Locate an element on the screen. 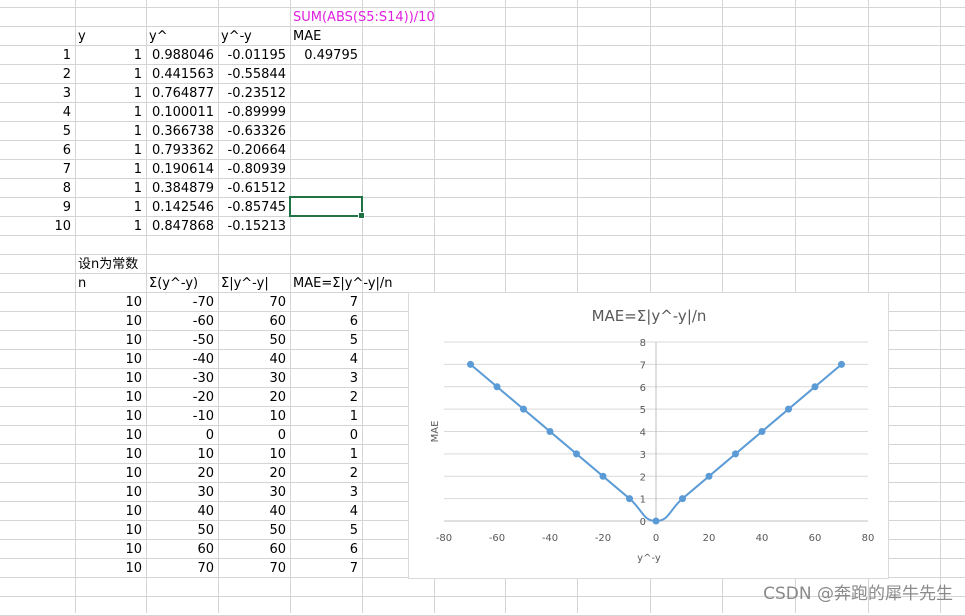 The width and height of the screenshot is (965, 616). cell-sum: 70 is located at coordinates (180, 568).